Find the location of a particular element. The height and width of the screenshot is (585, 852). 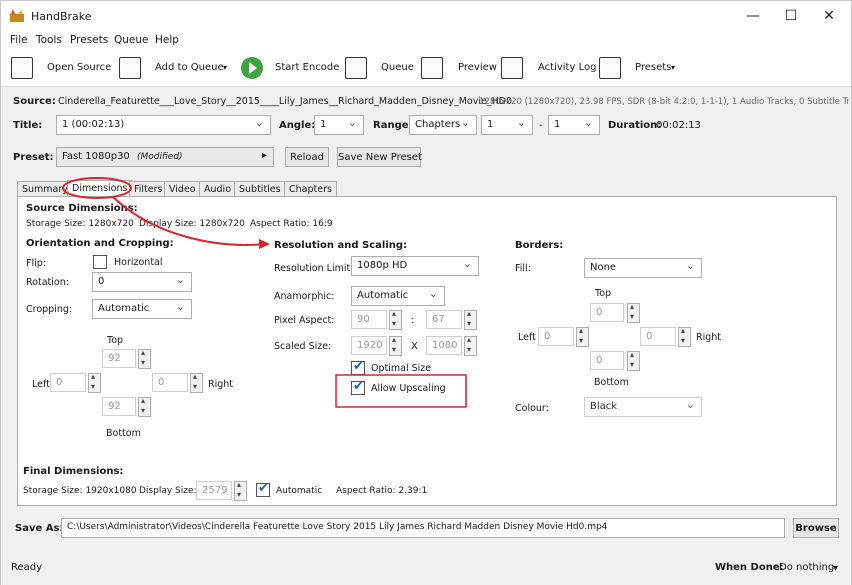

status-bar: Ready When Done: Do nothing ▾ is located at coordinates (426, 569).